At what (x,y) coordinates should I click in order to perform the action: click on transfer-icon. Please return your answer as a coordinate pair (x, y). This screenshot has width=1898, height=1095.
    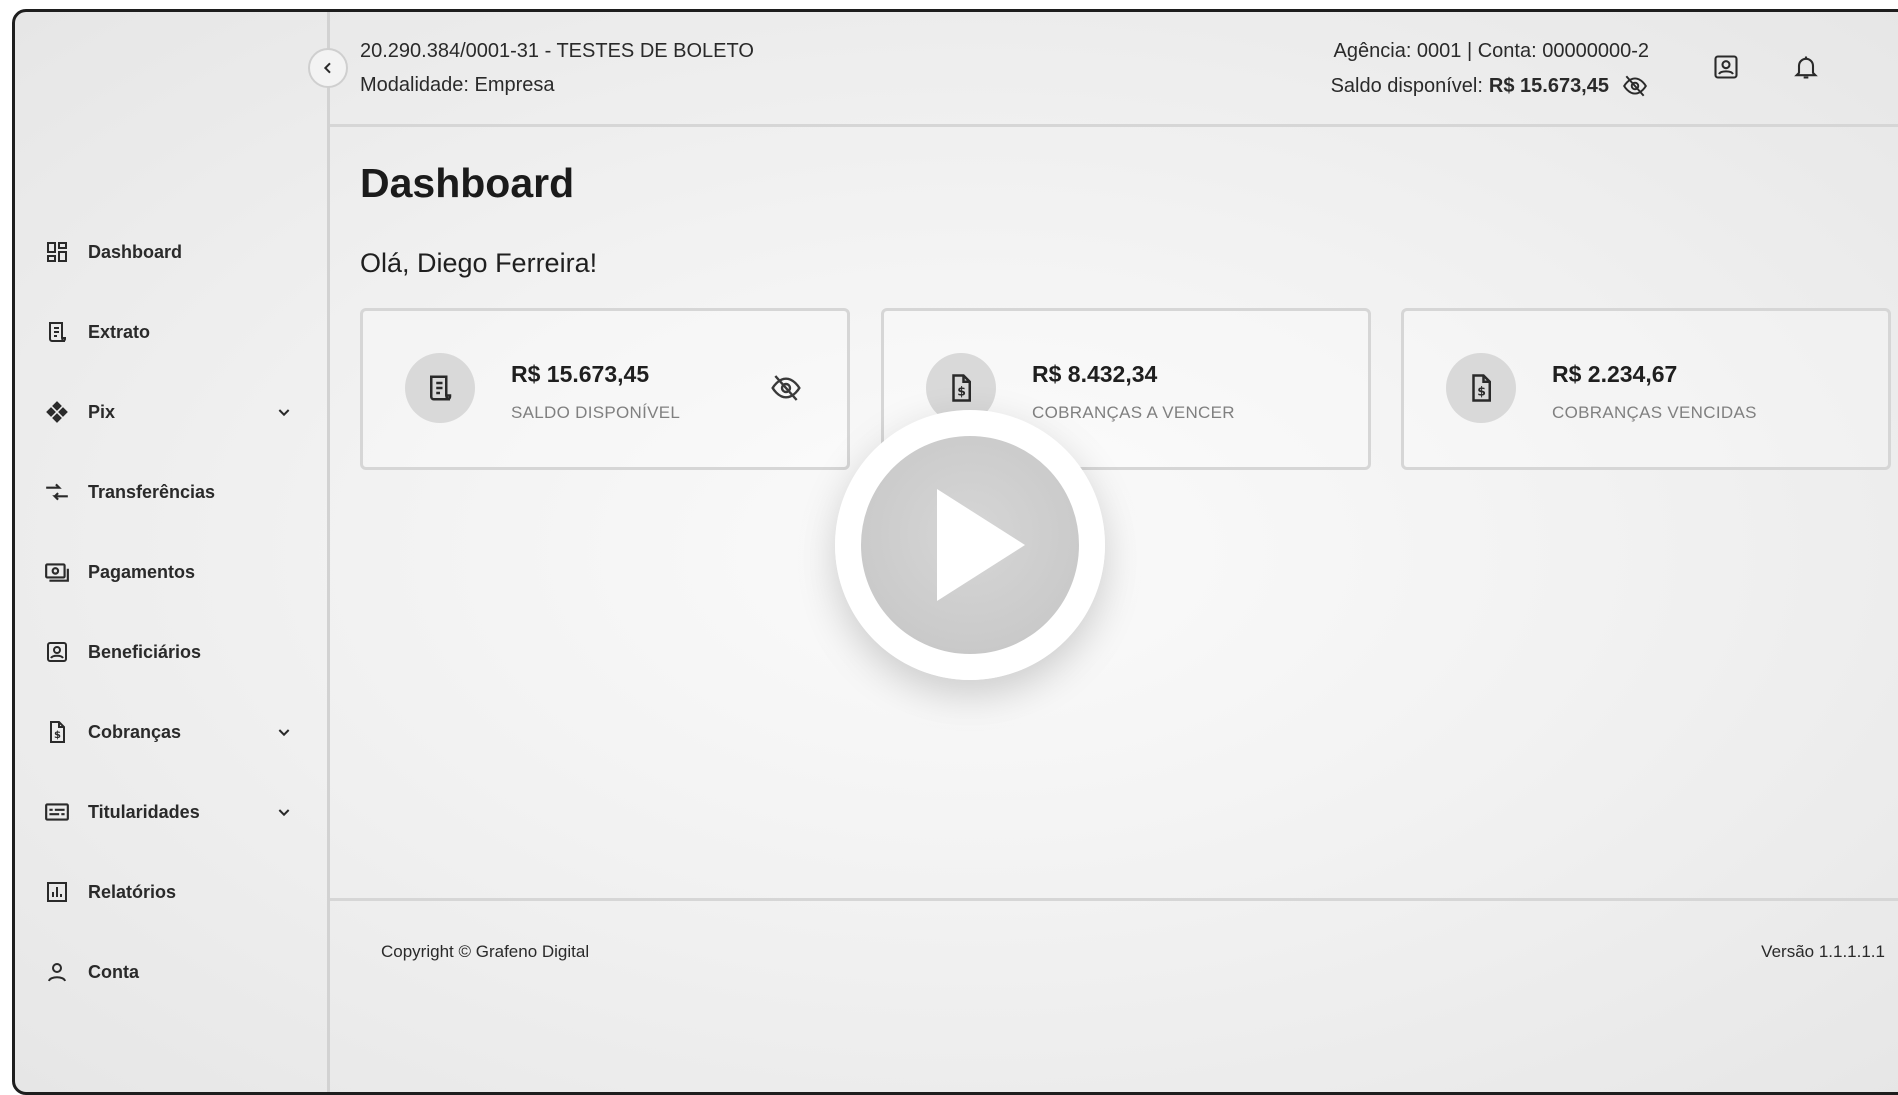
    Looking at the image, I should click on (57, 492).